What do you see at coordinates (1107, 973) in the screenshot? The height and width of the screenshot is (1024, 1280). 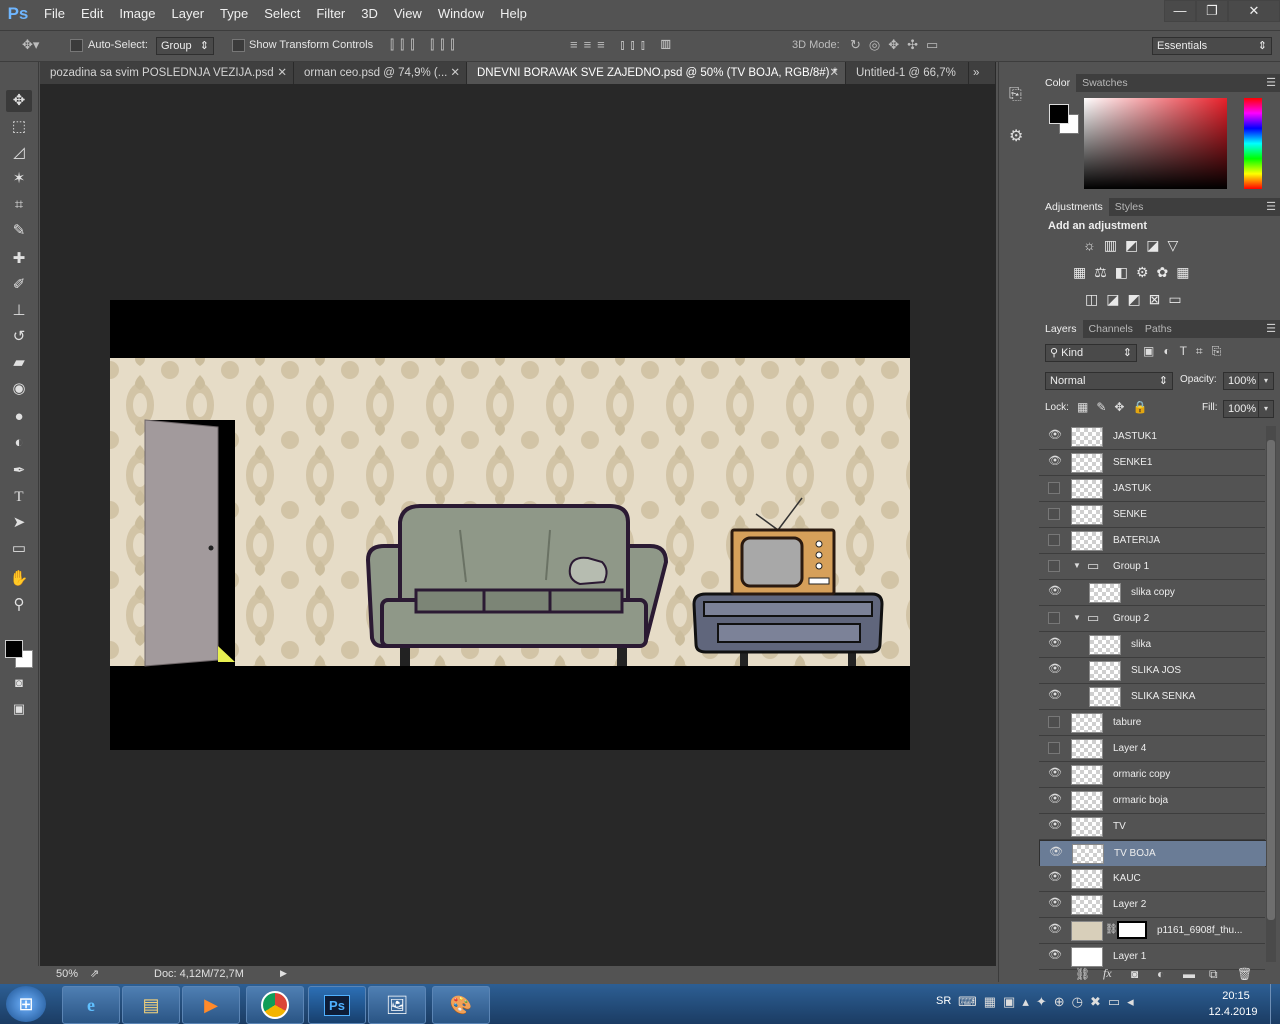 I see `layer-style-icon: fx` at bounding box center [1107, 973].